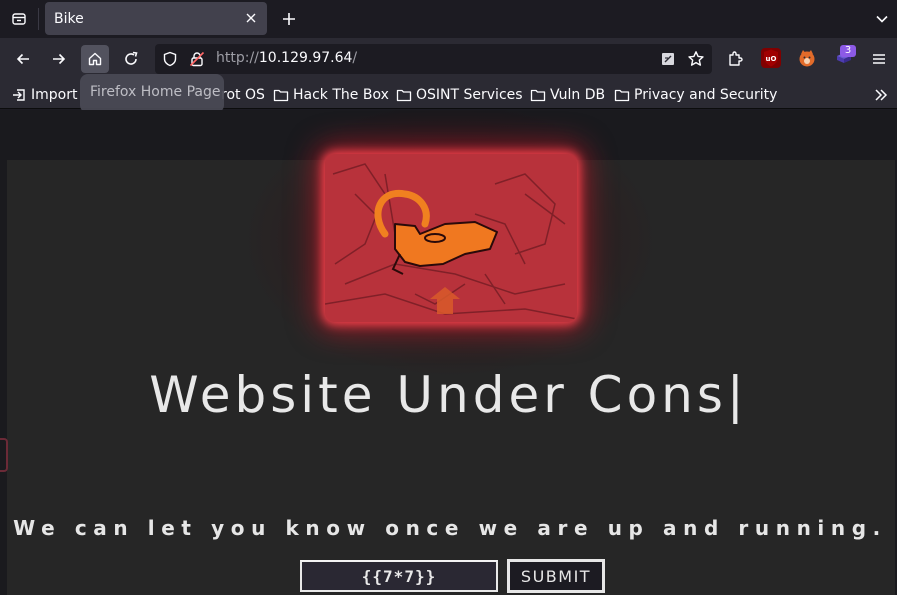 This screenshot has height=595, width=897. I want to click on email-input, so click(399, 576).